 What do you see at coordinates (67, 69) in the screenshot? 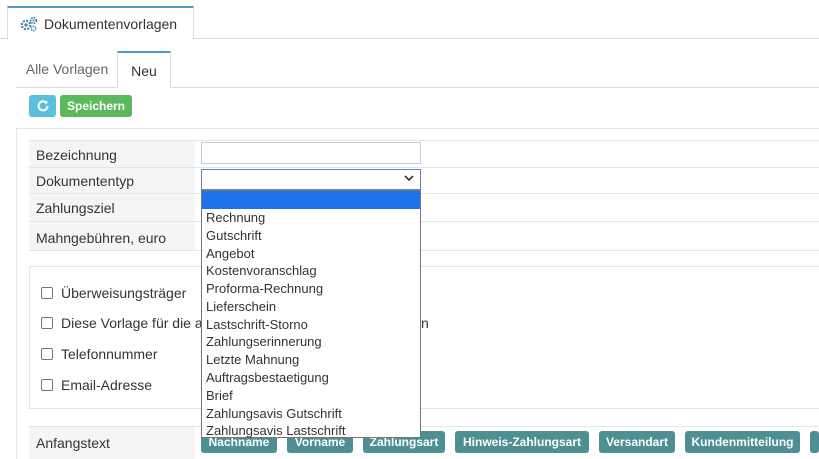
I see `tab-alle-vorlagen: Alle Vorlagen` at bounding box center [67, 69].